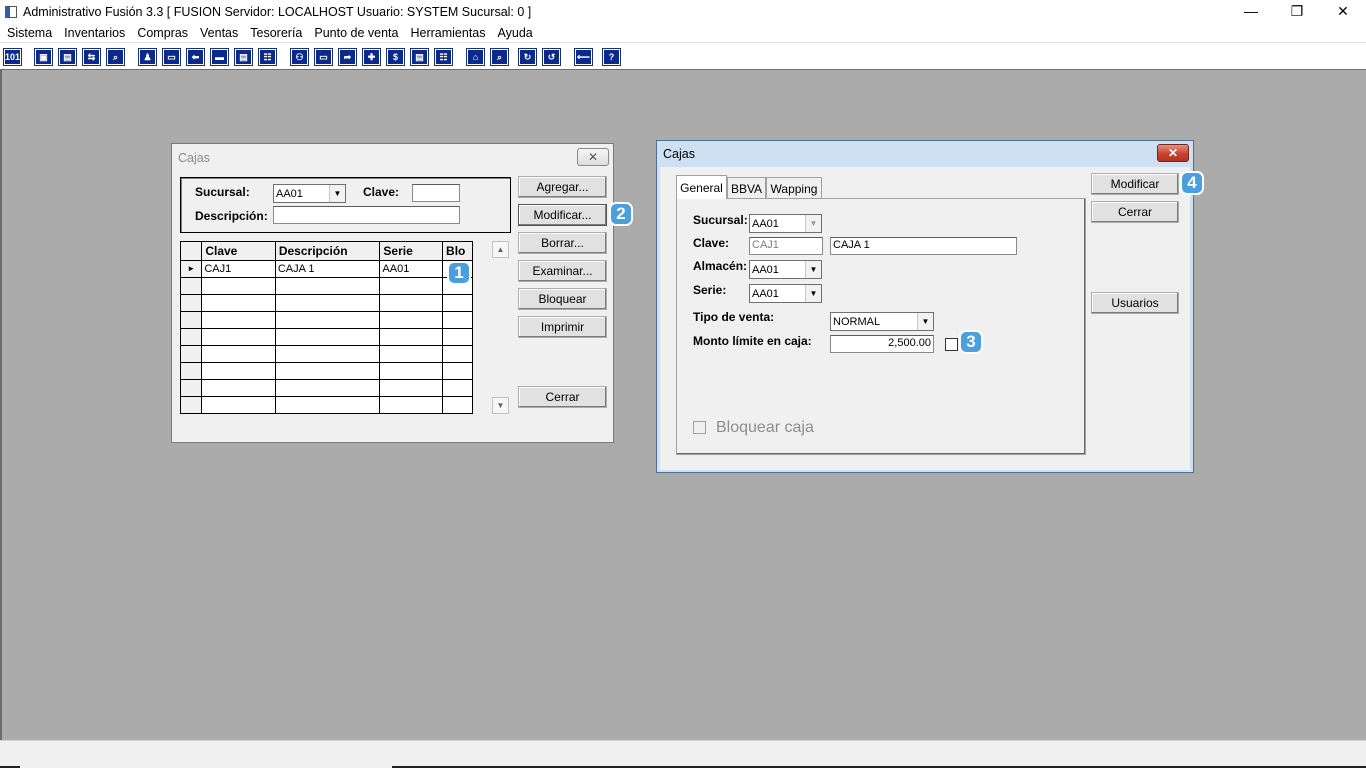 The image size is (1366, 768). I want to click on tipo-venta-select: NORMAL ▼, so click(882, 321).